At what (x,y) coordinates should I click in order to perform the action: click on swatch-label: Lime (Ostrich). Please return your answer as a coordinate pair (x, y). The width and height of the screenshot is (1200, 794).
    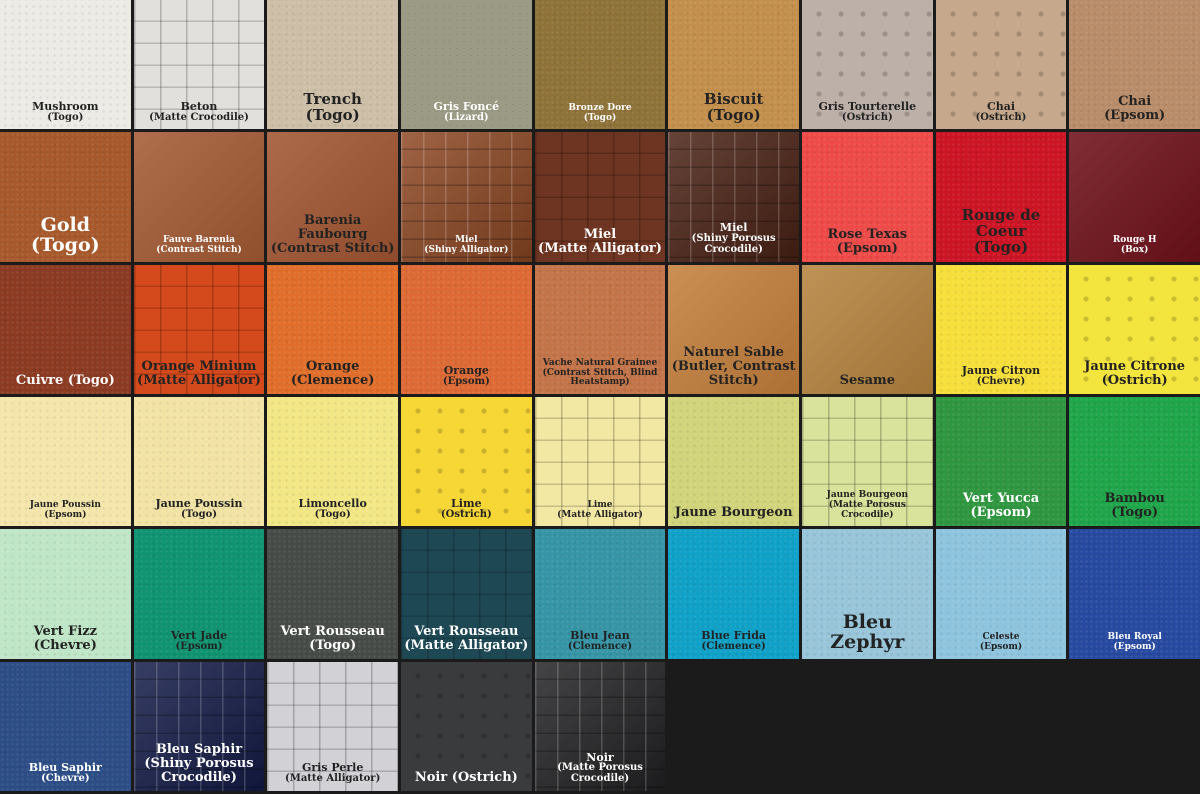
    Looking at the image, I should click on (466, 508).